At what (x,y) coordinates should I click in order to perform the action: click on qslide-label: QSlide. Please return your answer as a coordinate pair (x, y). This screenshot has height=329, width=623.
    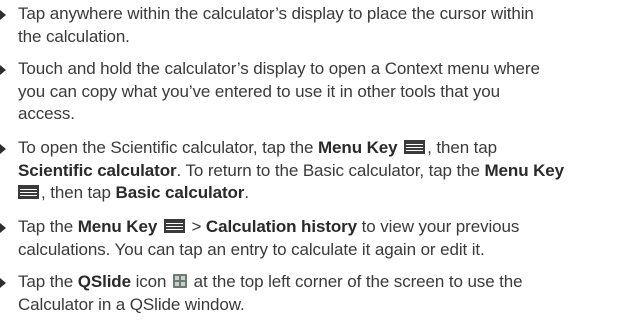
    Looking at the image, I should click on (104, 281).